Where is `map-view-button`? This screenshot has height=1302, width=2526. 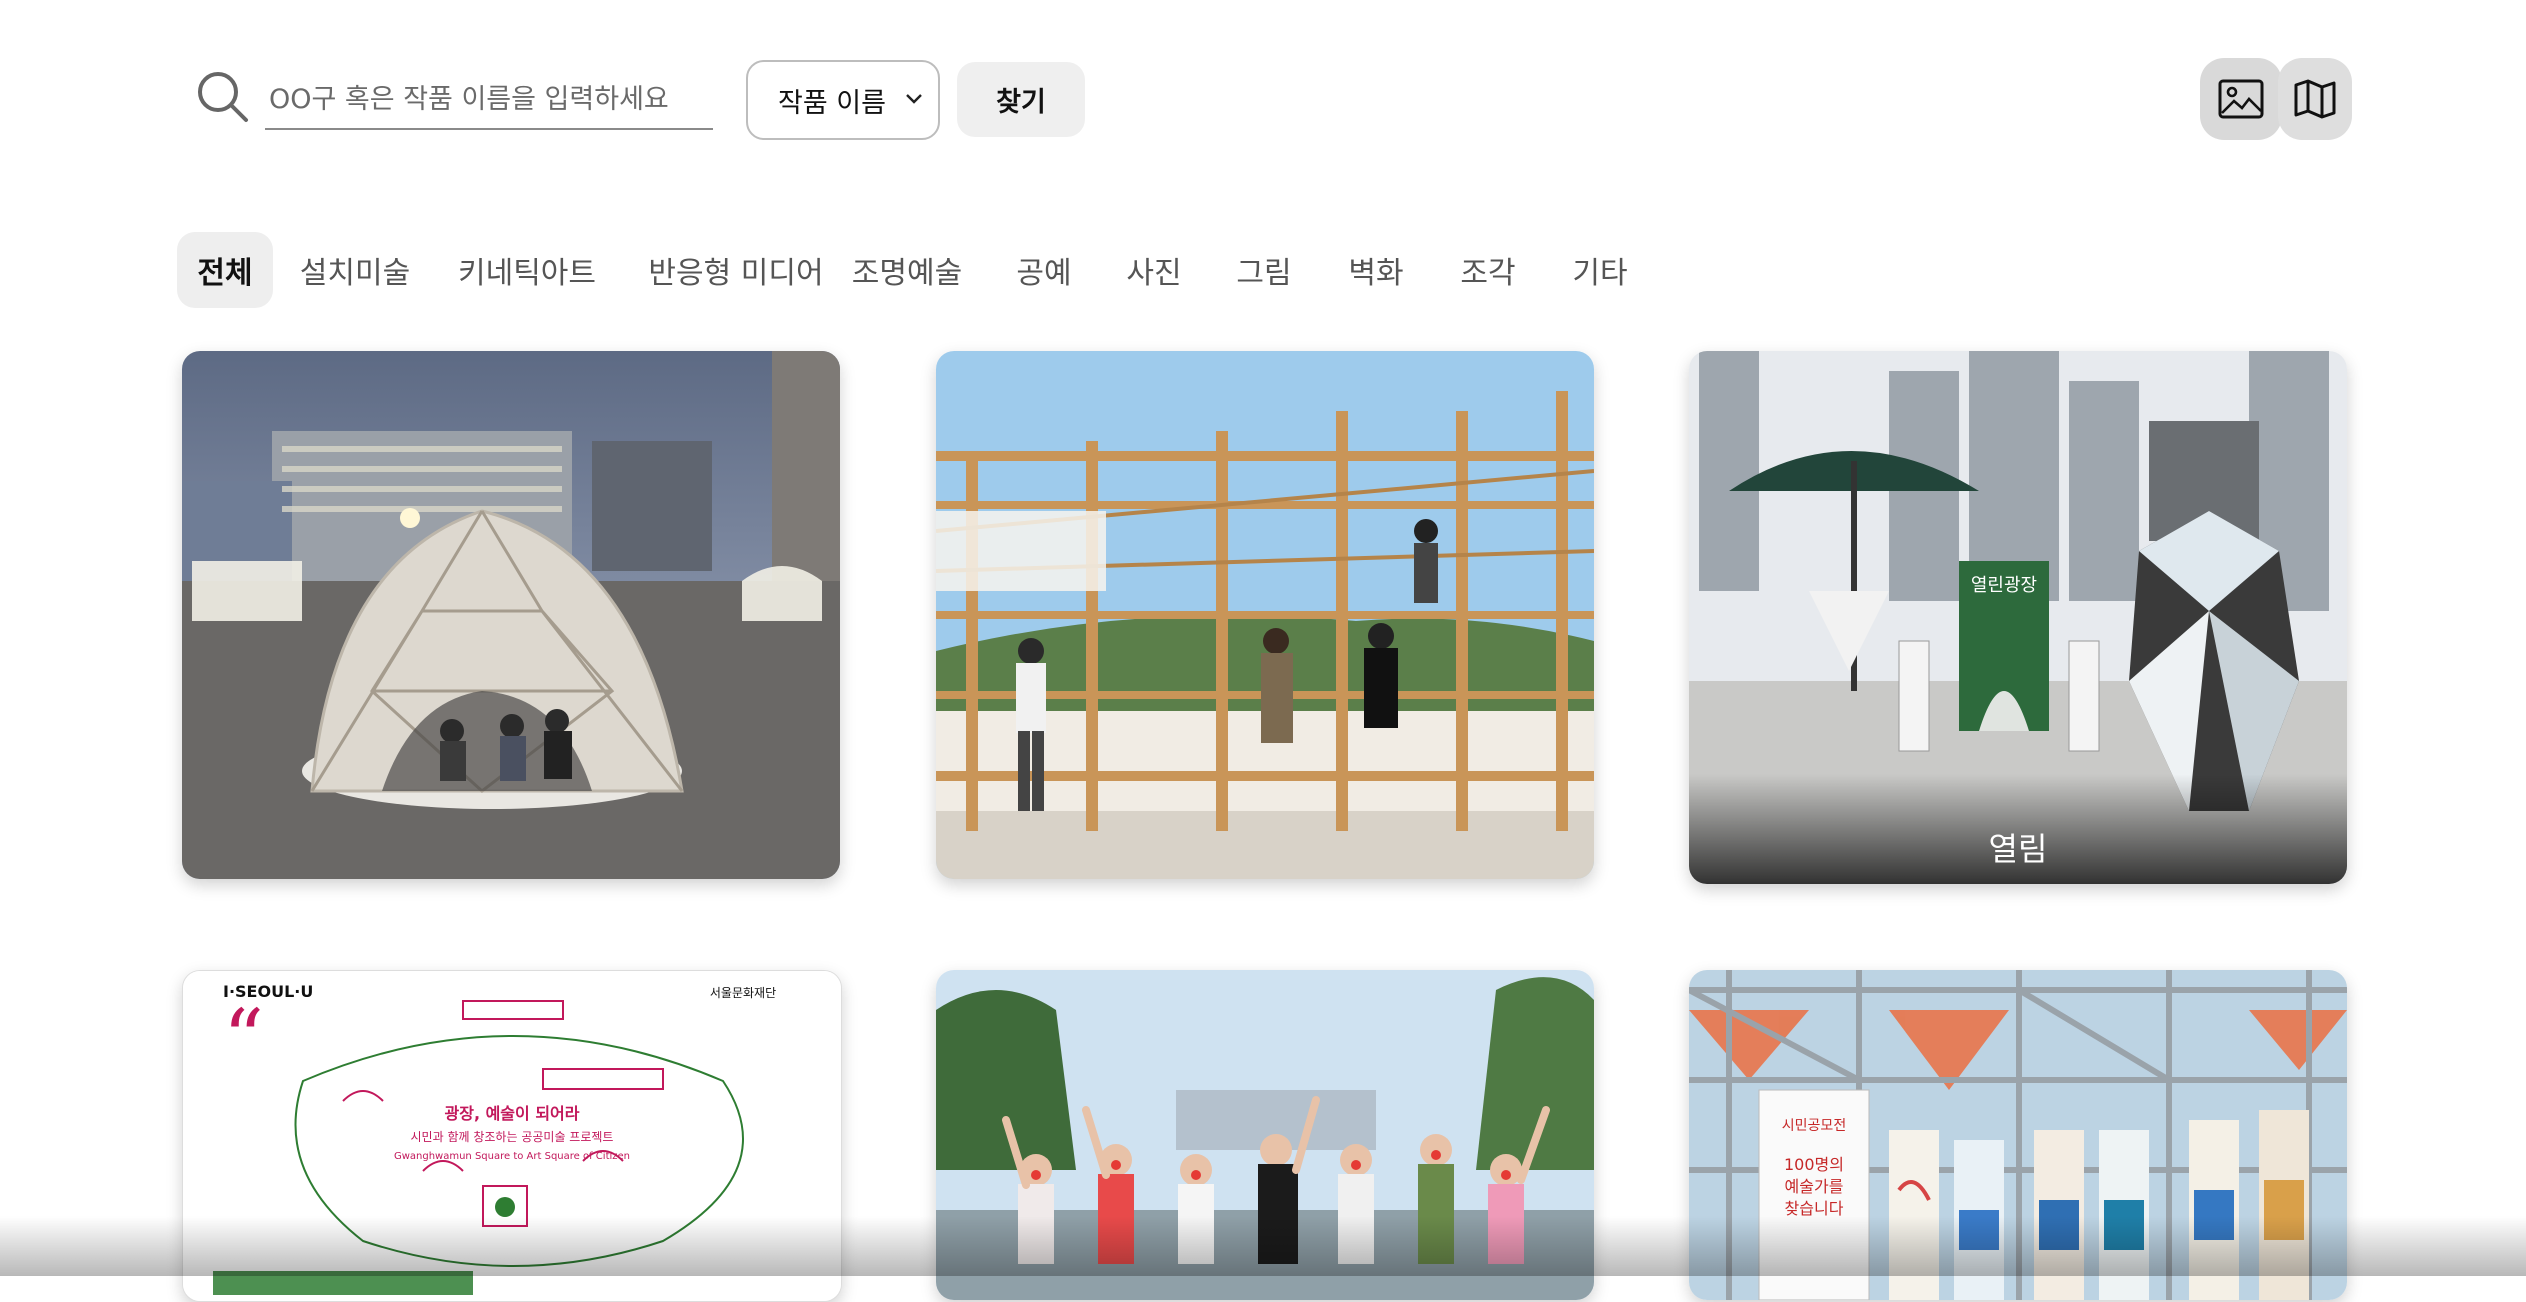
map-view-button is located at coordinates (2315, 99).